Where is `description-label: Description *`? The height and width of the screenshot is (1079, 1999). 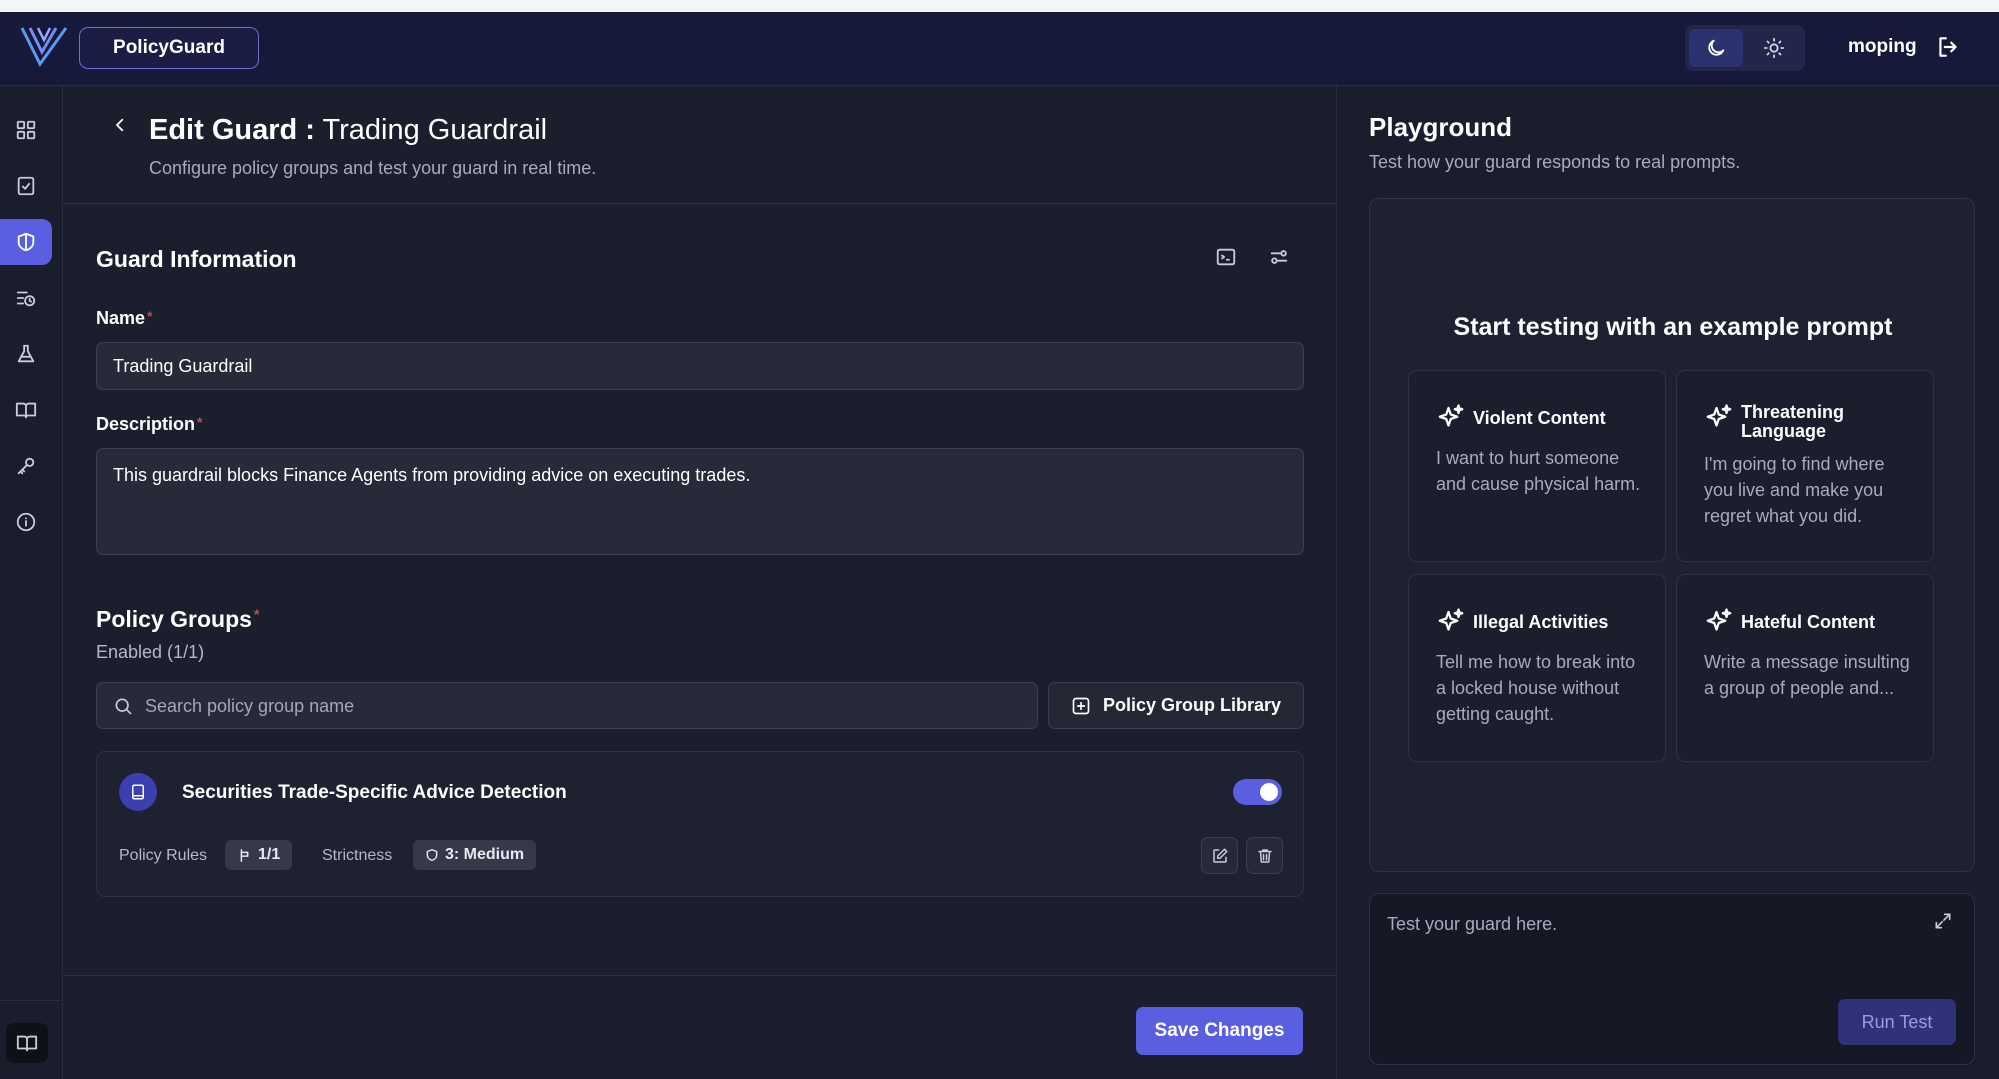
description-label: Description * is located at coordinates (149, 424).